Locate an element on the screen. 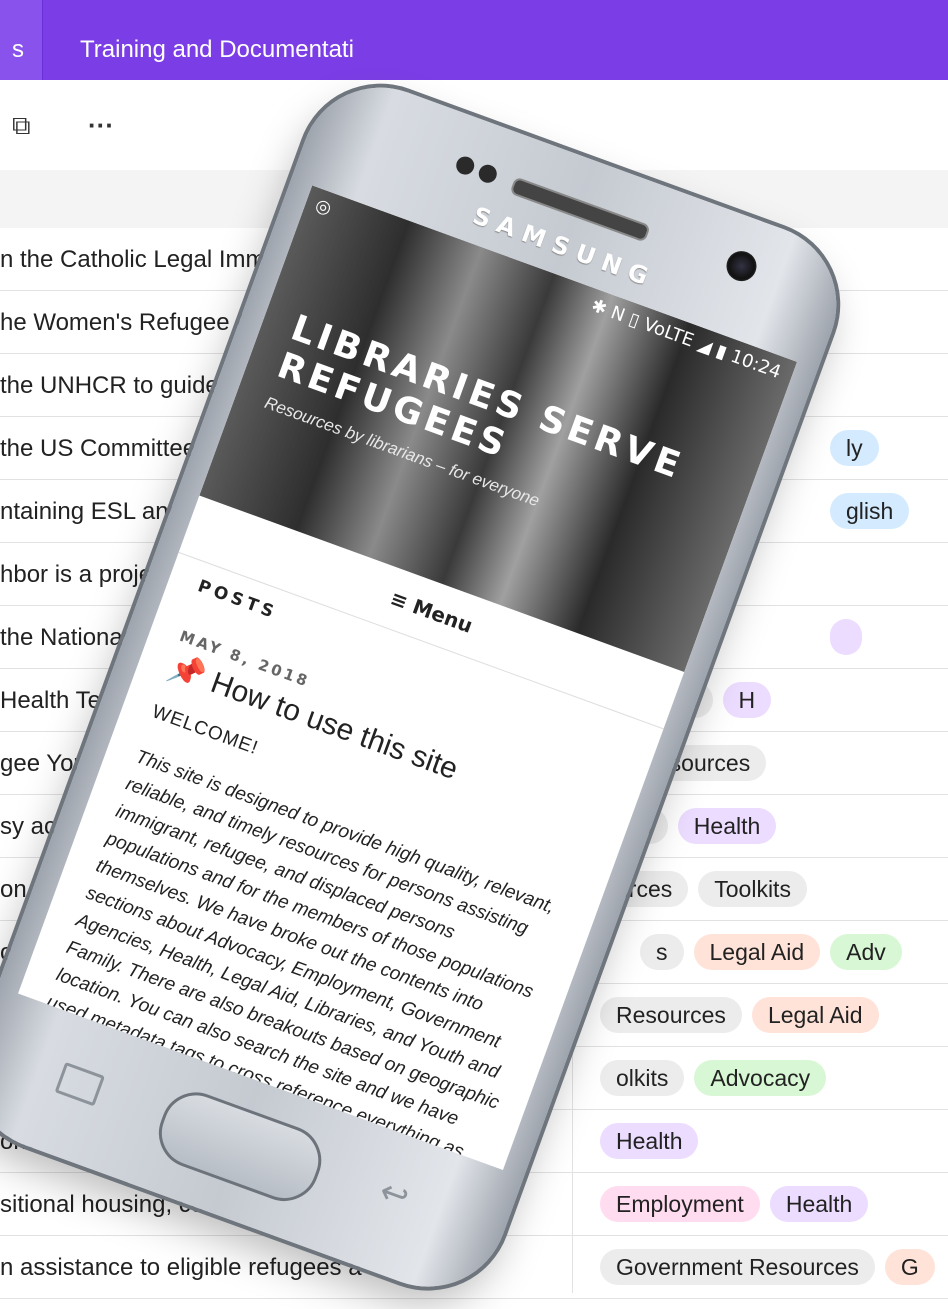 This screenshot has height=1309, width=948. row-tags: s Legal Aid Adv is located at coordinates (776, 952).